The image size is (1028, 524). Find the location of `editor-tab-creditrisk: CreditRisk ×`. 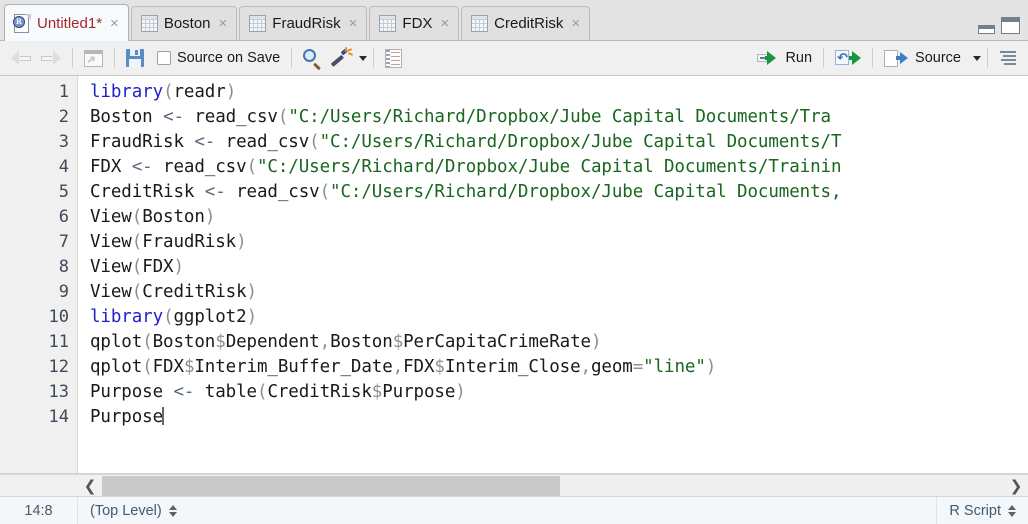

editor-tab-creditrisk: CreditRisk × is located at coordinates (526, 23).